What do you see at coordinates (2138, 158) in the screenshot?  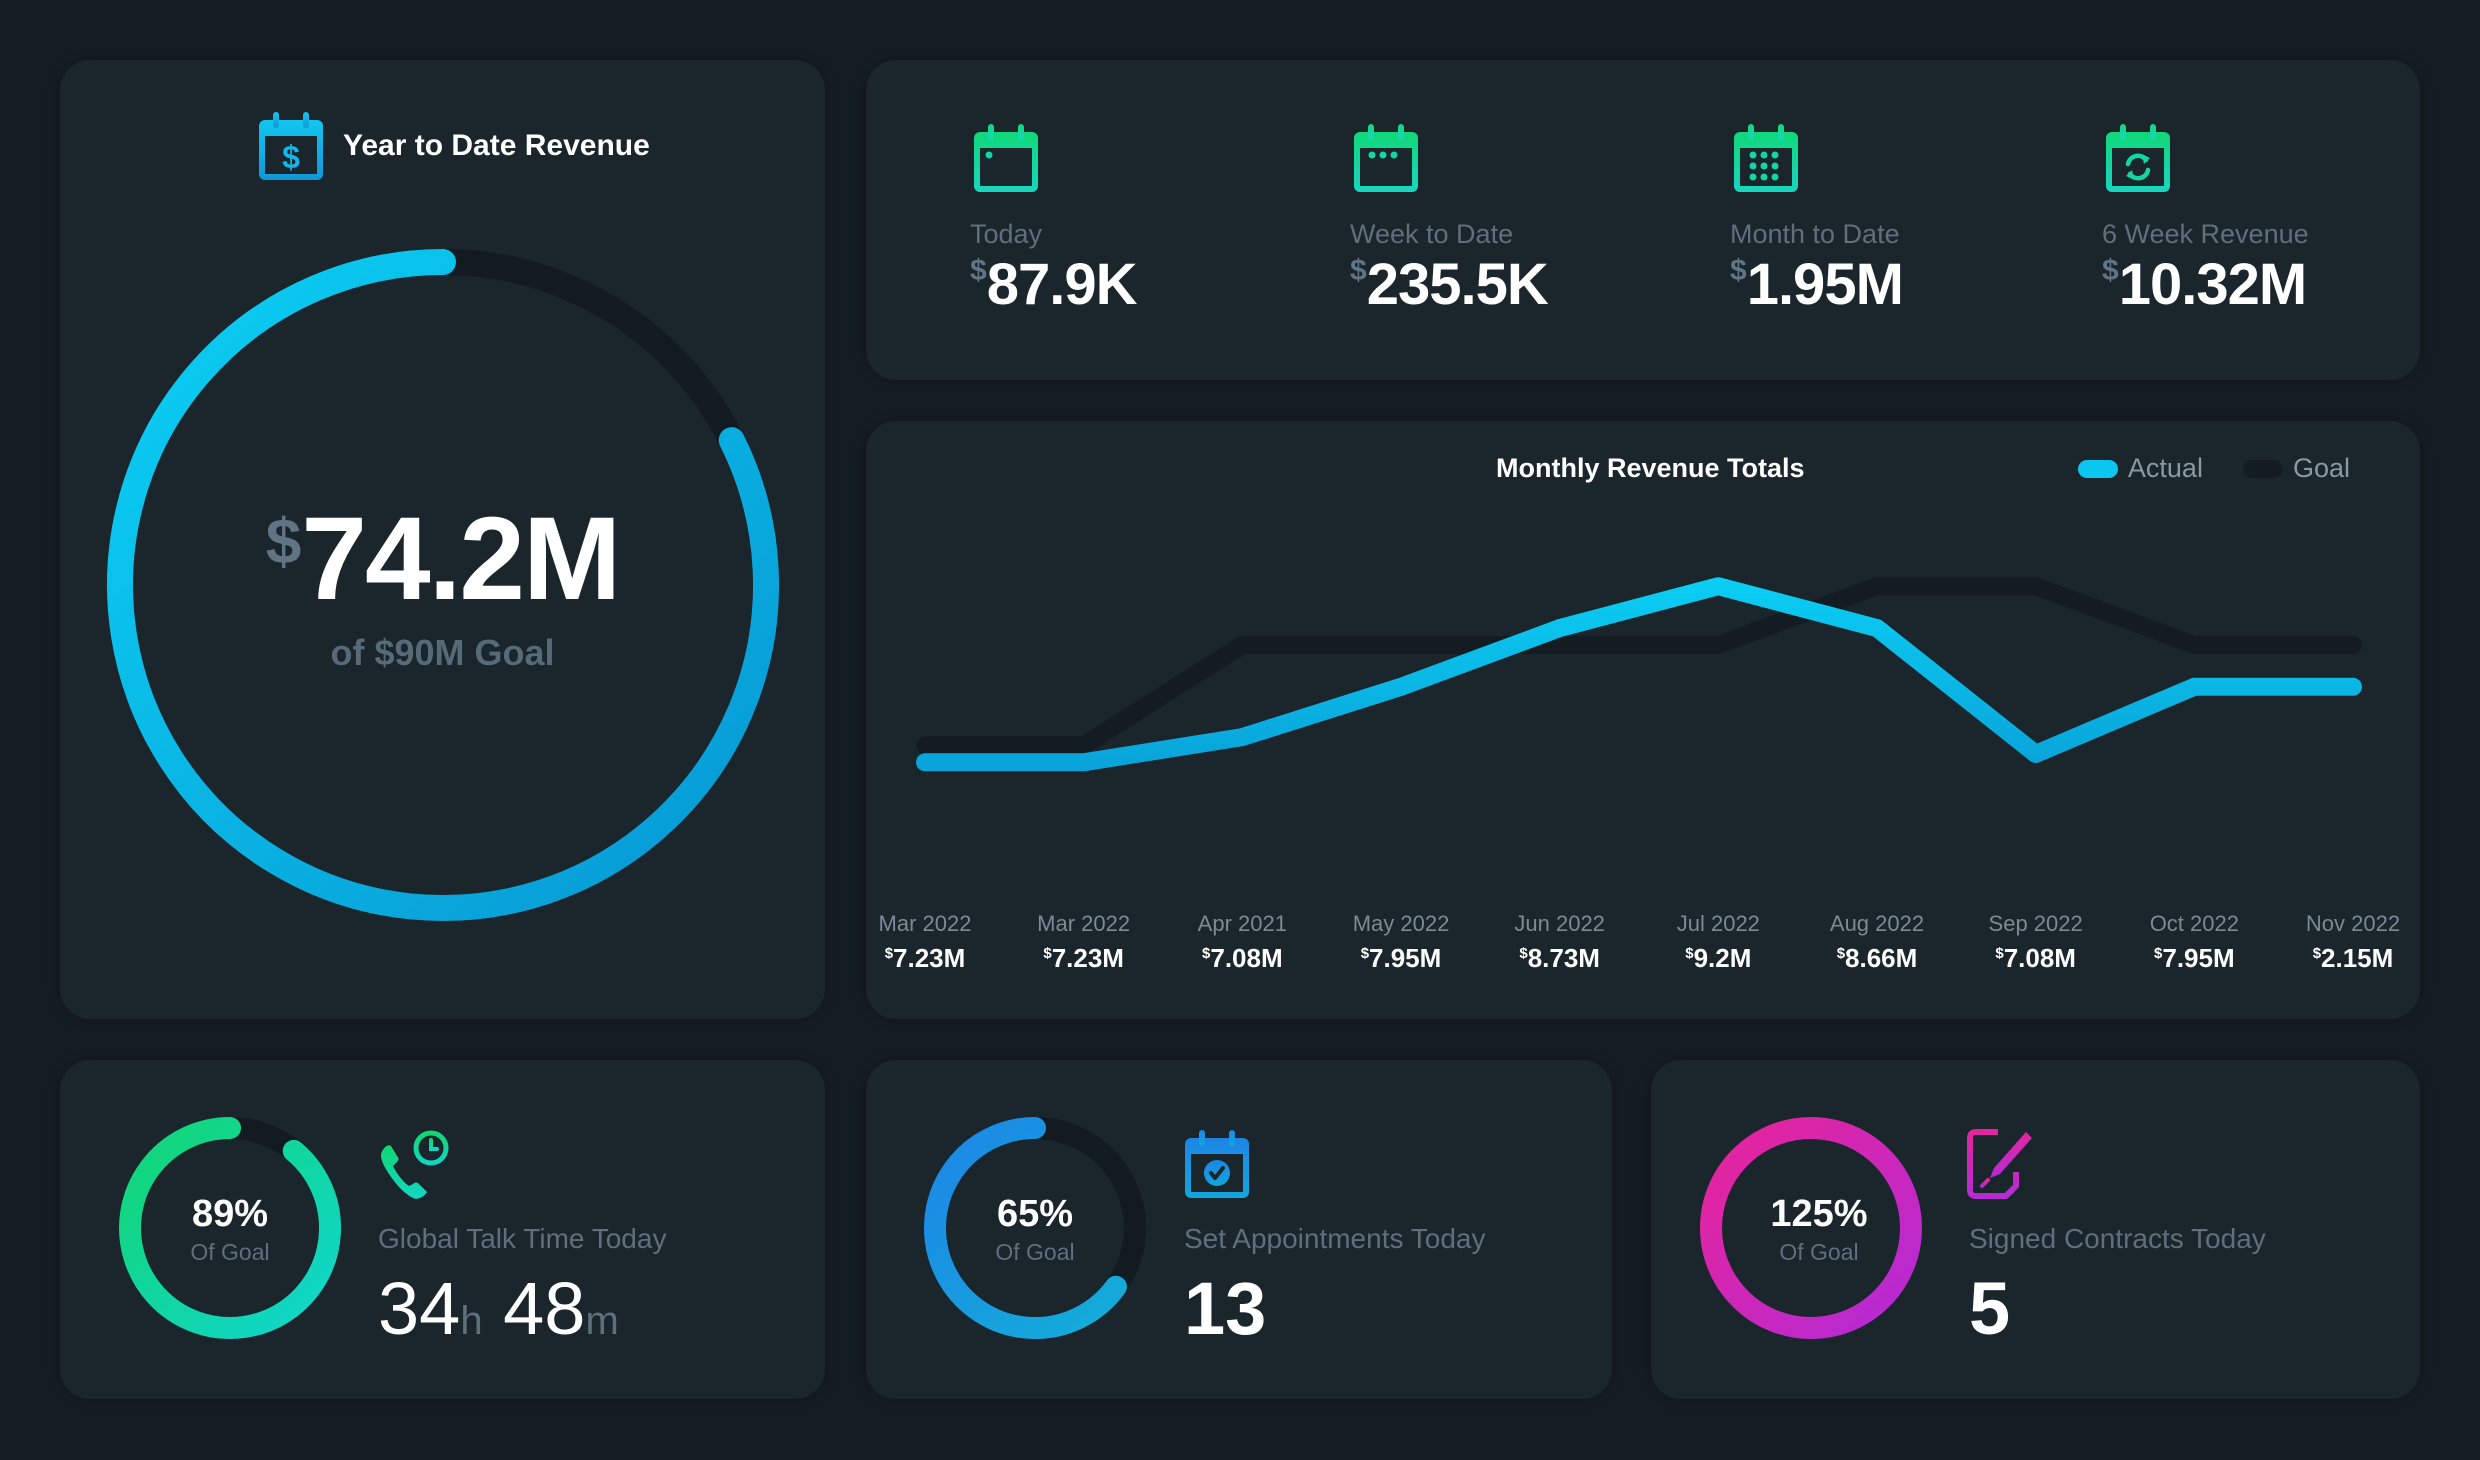 I see `calendar-refresh-icon` at bounding box center [2138, 158].